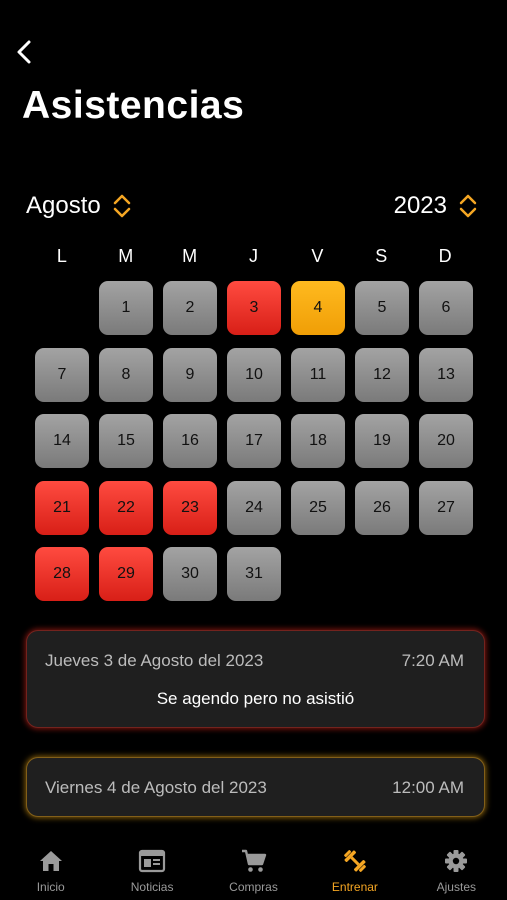  I want to click on calendar-day-15: 15, so click(126, 441).